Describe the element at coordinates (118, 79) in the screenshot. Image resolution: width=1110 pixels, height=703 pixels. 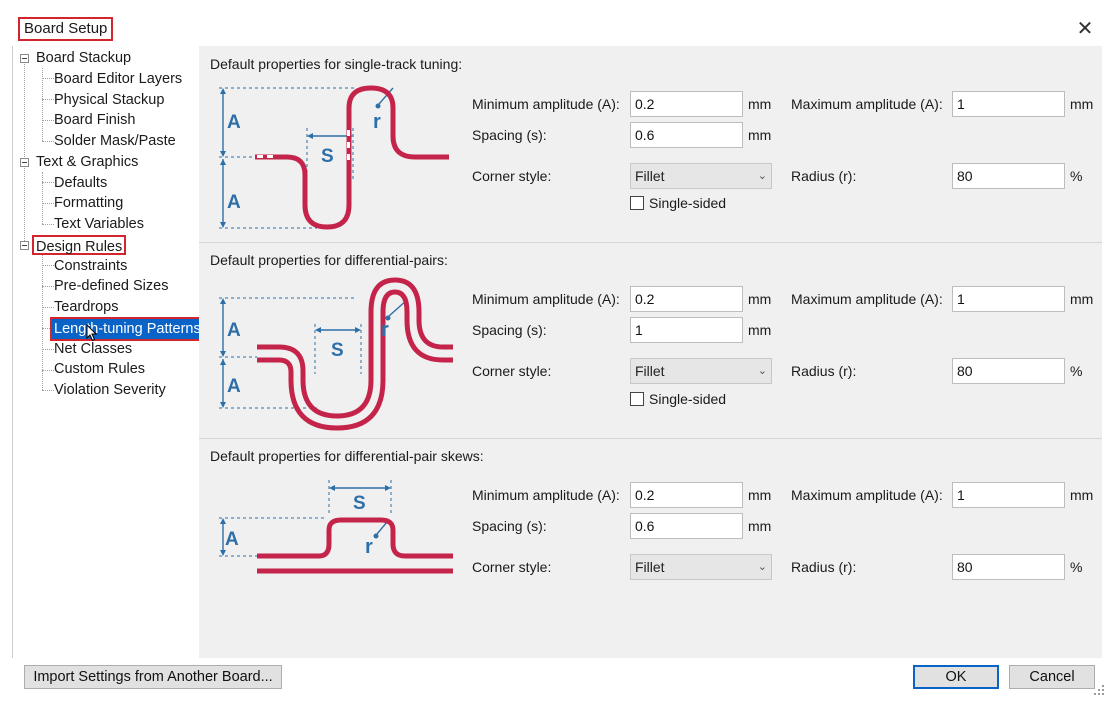
I see `tree-item-board-editor-layers: Board Editor Layers` at that location.